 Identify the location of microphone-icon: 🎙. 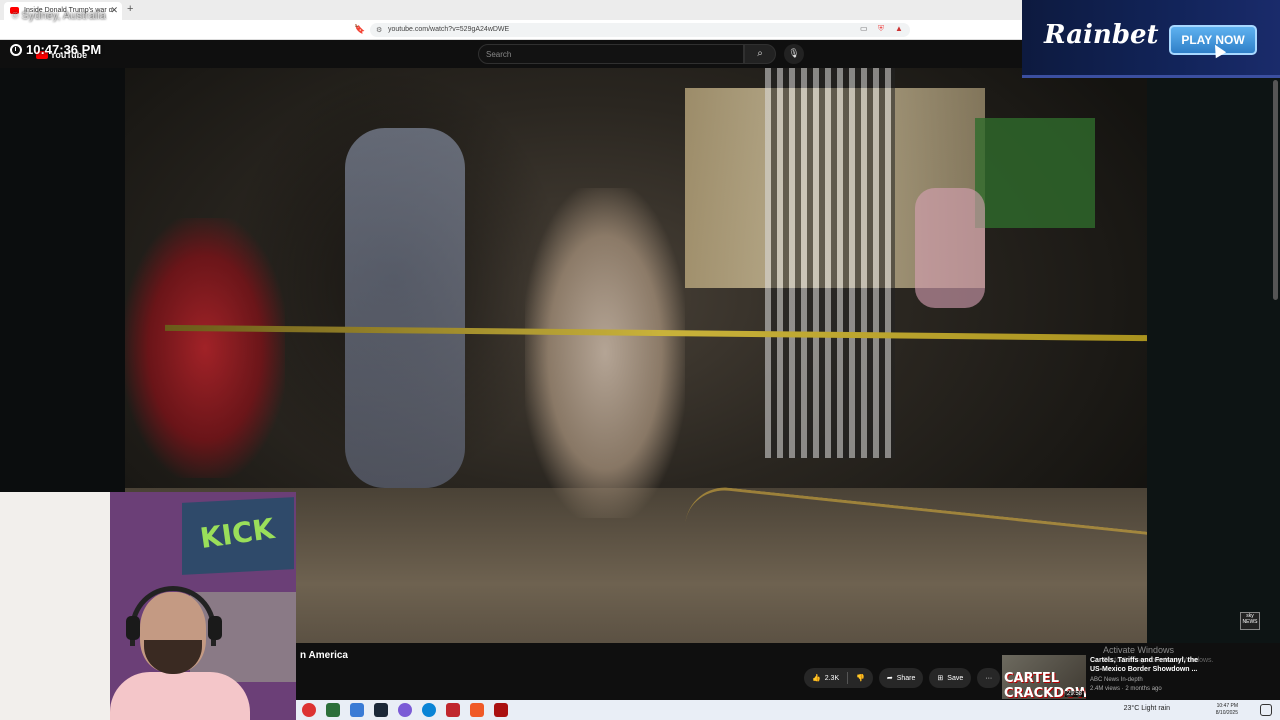
(794, 54).